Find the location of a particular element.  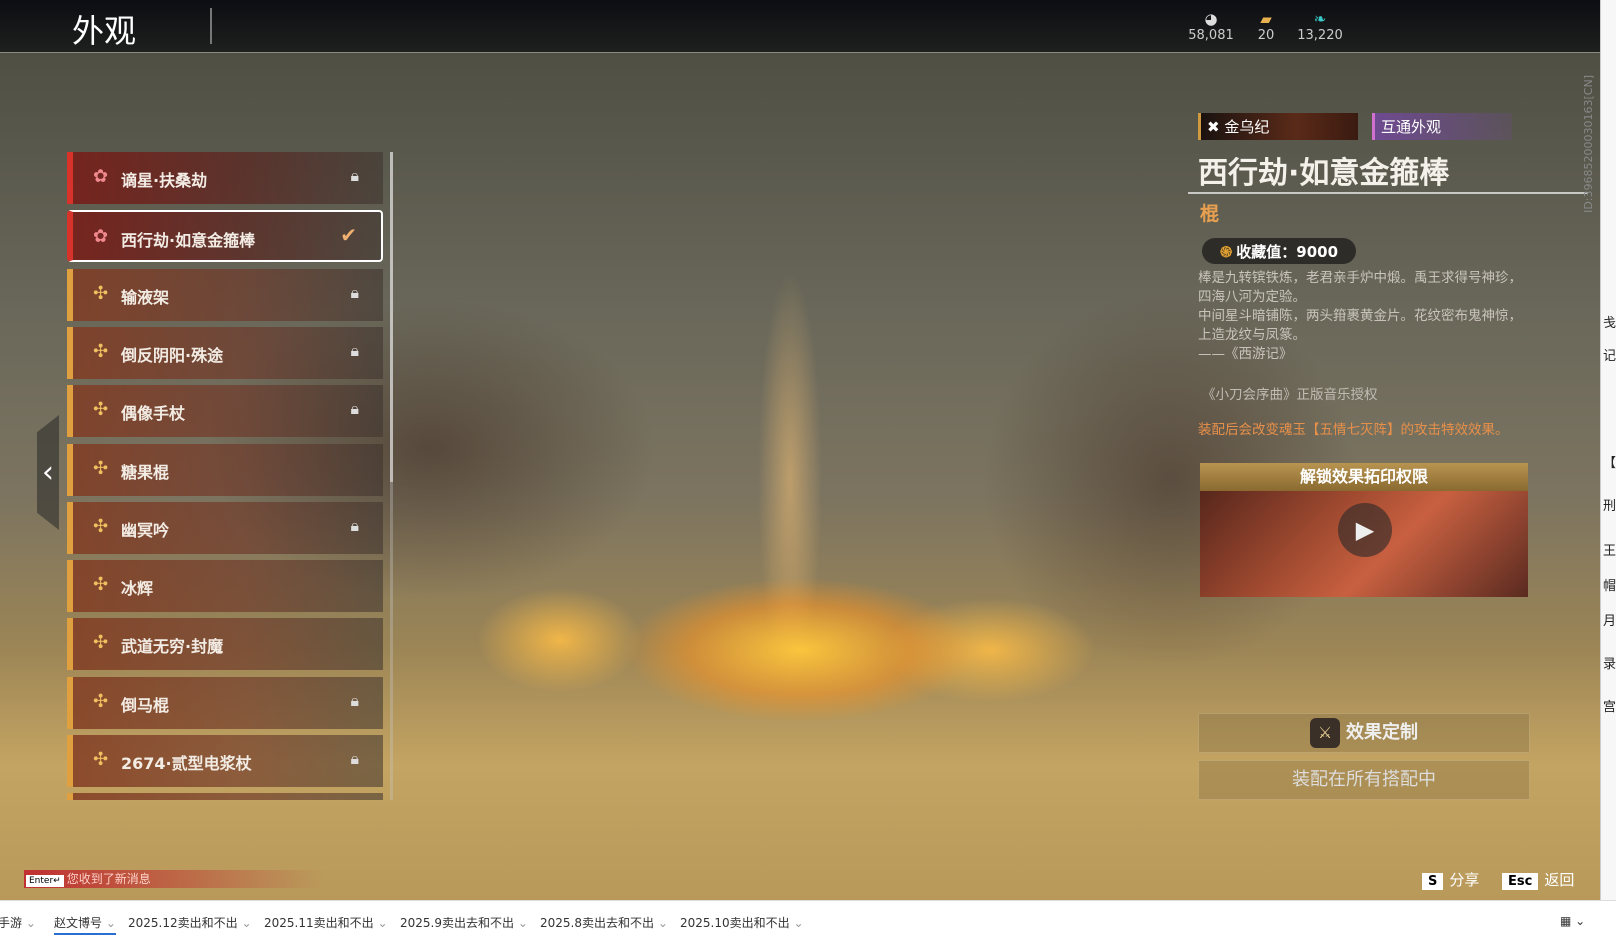

item-name: 西行劫·如意金箍棒 is located at coordinates (1324, 173).